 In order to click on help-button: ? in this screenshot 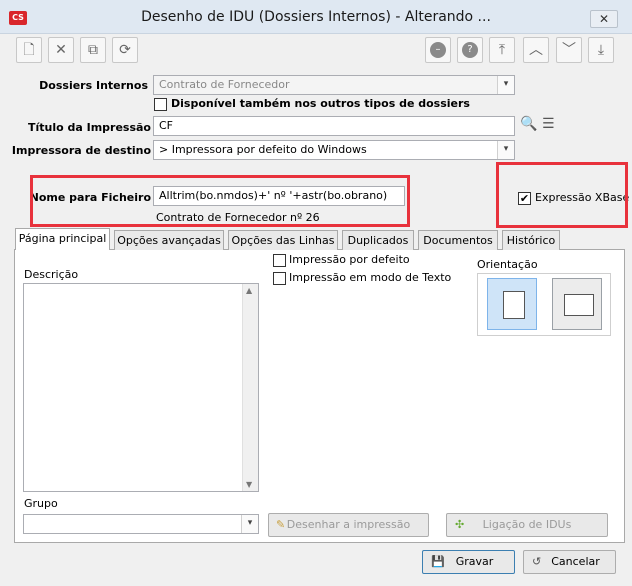, I will do `click(470, 50)`.